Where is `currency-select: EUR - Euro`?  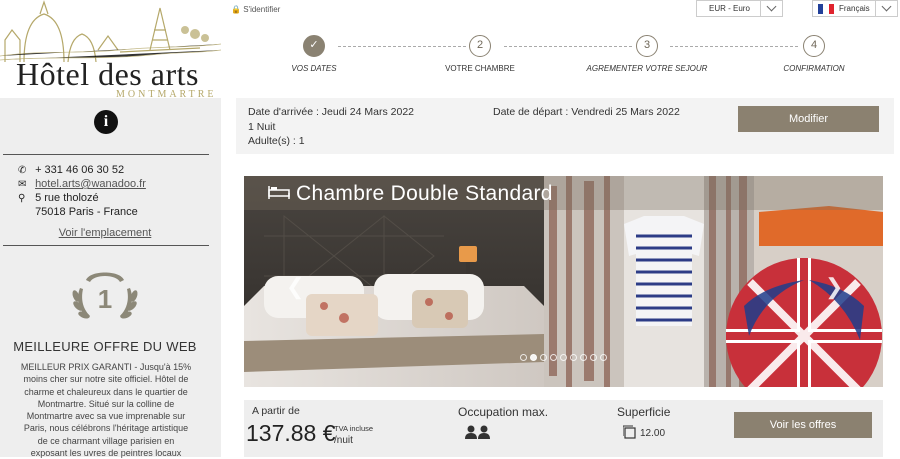
currency-select: EUR - Euro is located at coordinates (739, 8).